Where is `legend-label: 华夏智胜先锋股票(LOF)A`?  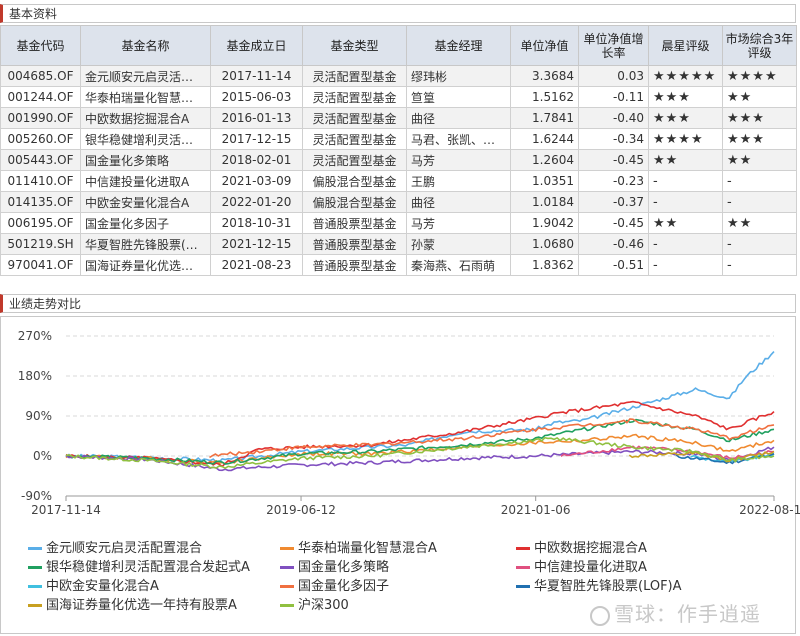
legend-label: 华夏智胜先锋股票(LOF)A is located at coordinates (608, 586).